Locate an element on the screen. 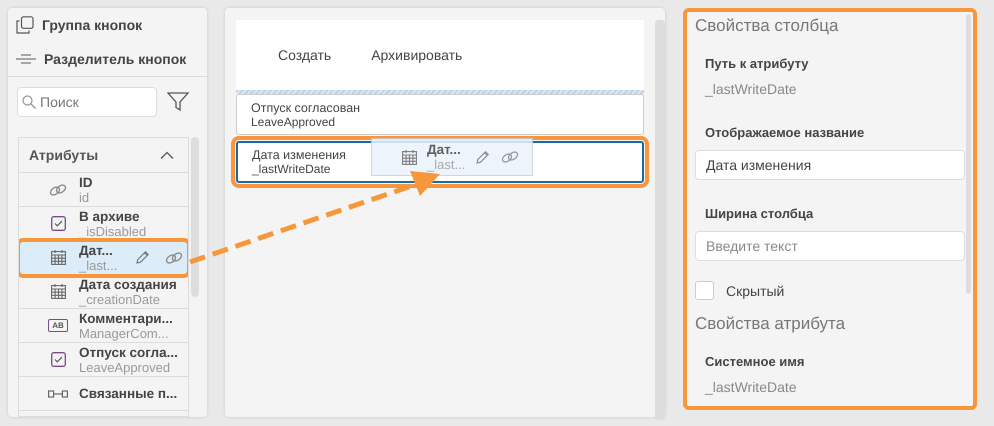  attribute-system-name: LeaveApproved is located at coordinates (125, 367).